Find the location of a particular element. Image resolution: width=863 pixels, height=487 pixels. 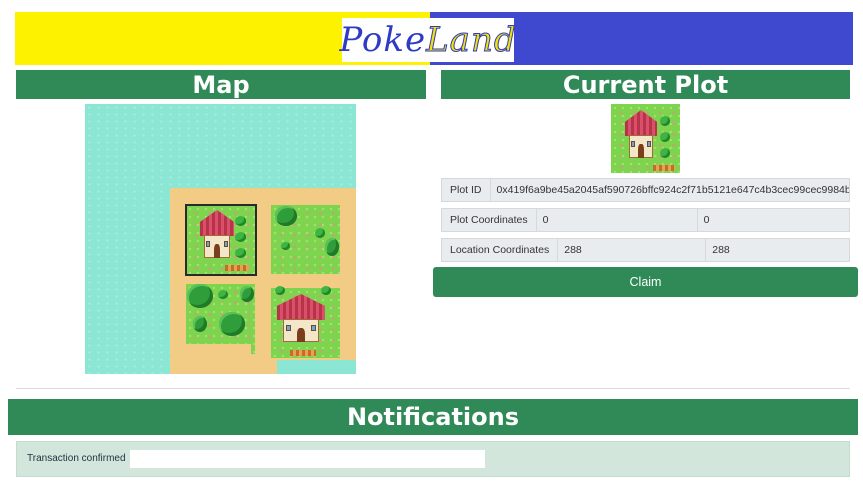

logo-poke: Poke is located at coordinates (383, 40).